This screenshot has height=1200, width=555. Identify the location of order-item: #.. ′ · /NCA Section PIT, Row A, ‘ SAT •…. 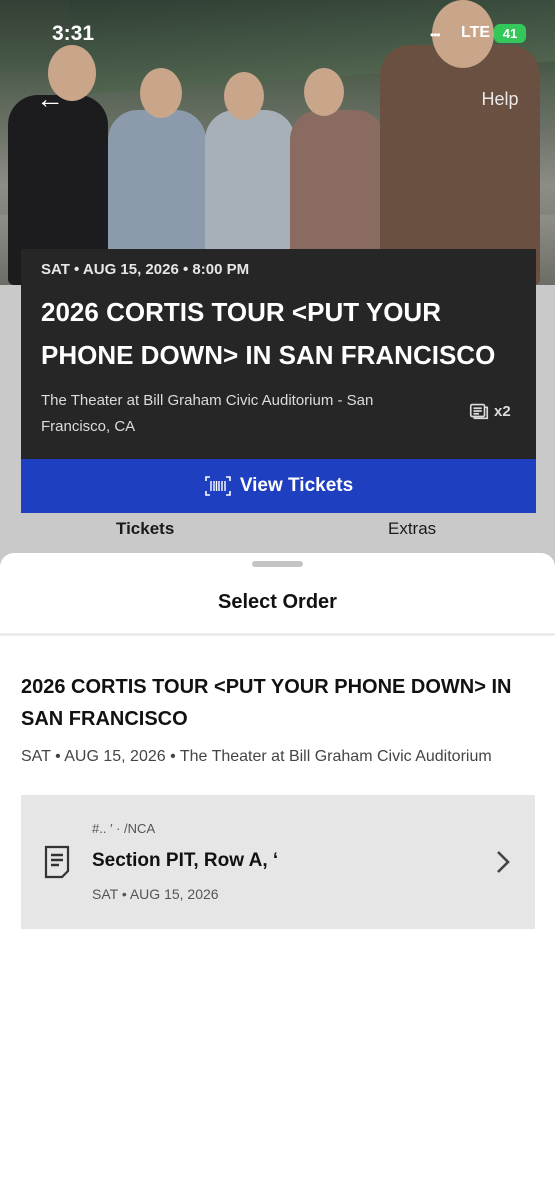
(278, 862).